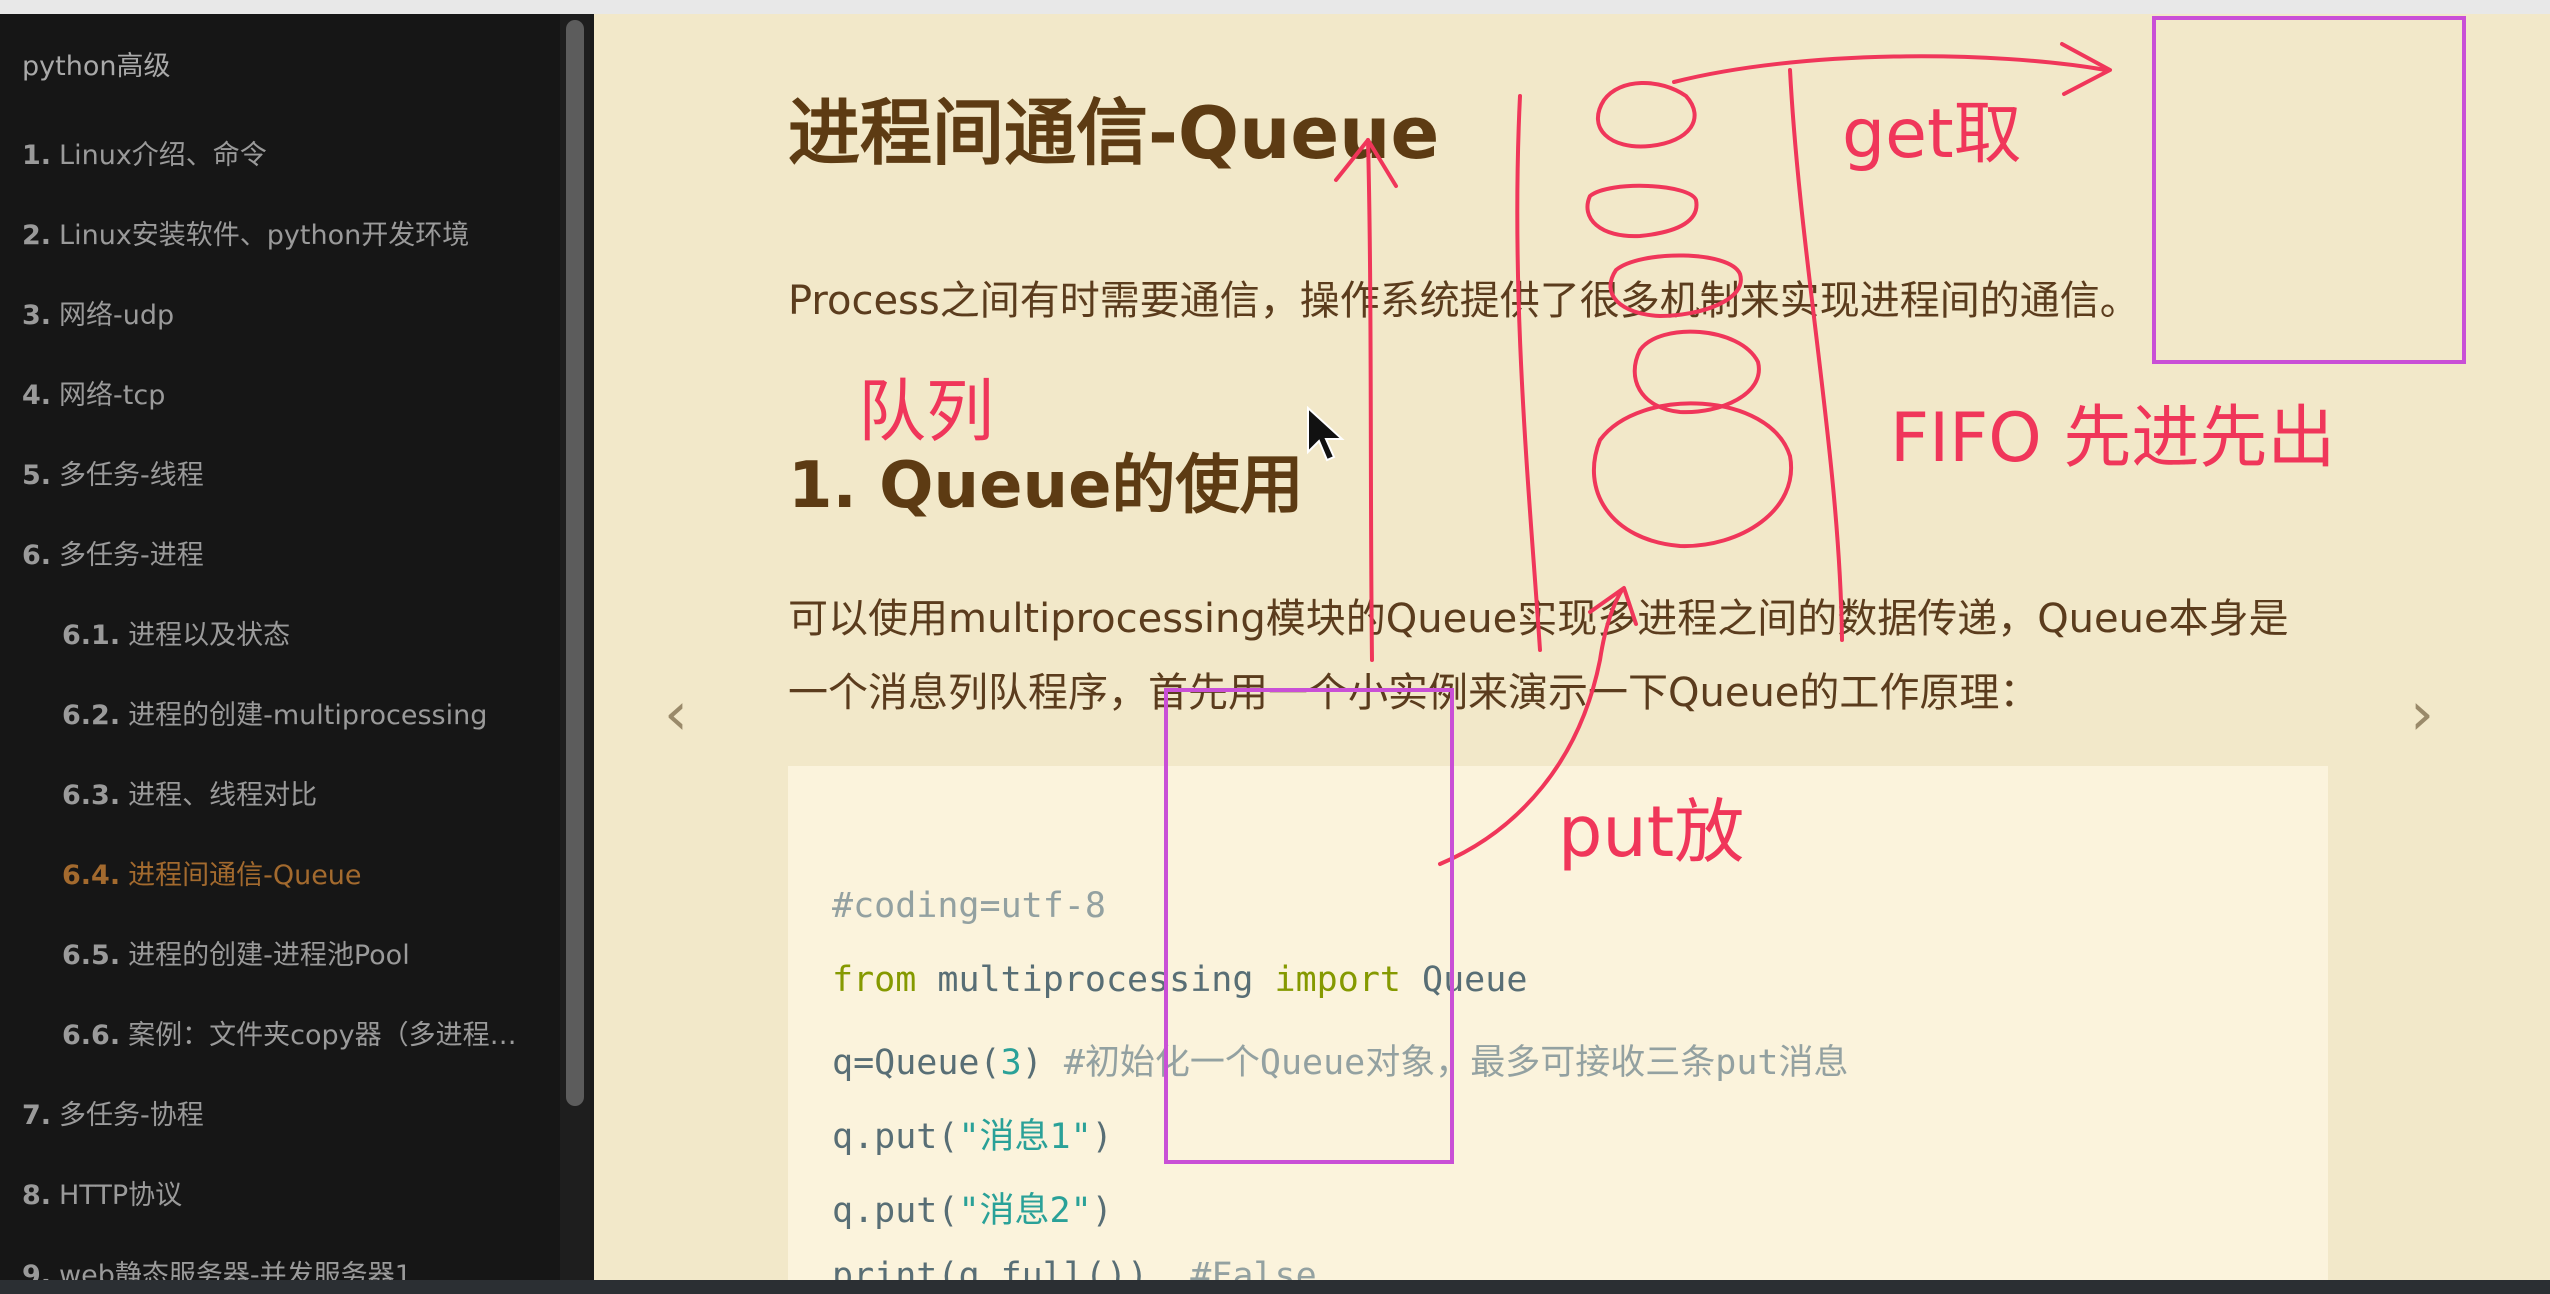  I want to click on code-line: q=Queue(3) #初始化一个Queue对象，最多可接收三条put消息, so click(1340, 1063).